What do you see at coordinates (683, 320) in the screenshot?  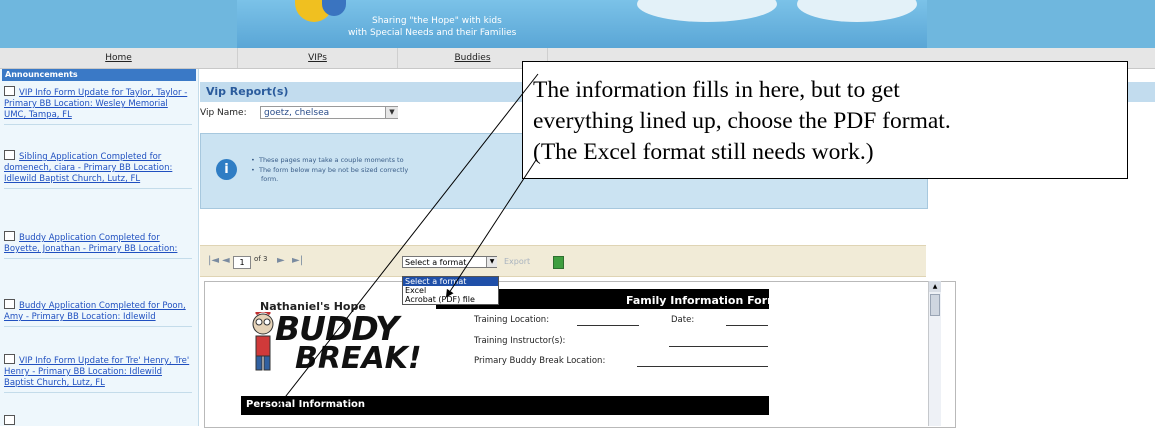 I see `date-label: Date:` at bounding box center [683, 320].